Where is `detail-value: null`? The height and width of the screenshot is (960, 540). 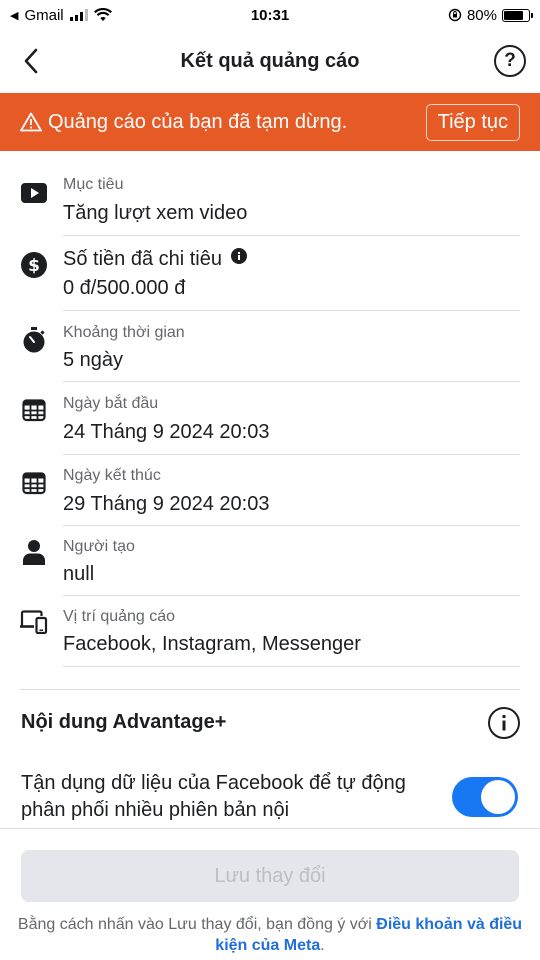
detail-value: null is located at coordinates (79, 574).